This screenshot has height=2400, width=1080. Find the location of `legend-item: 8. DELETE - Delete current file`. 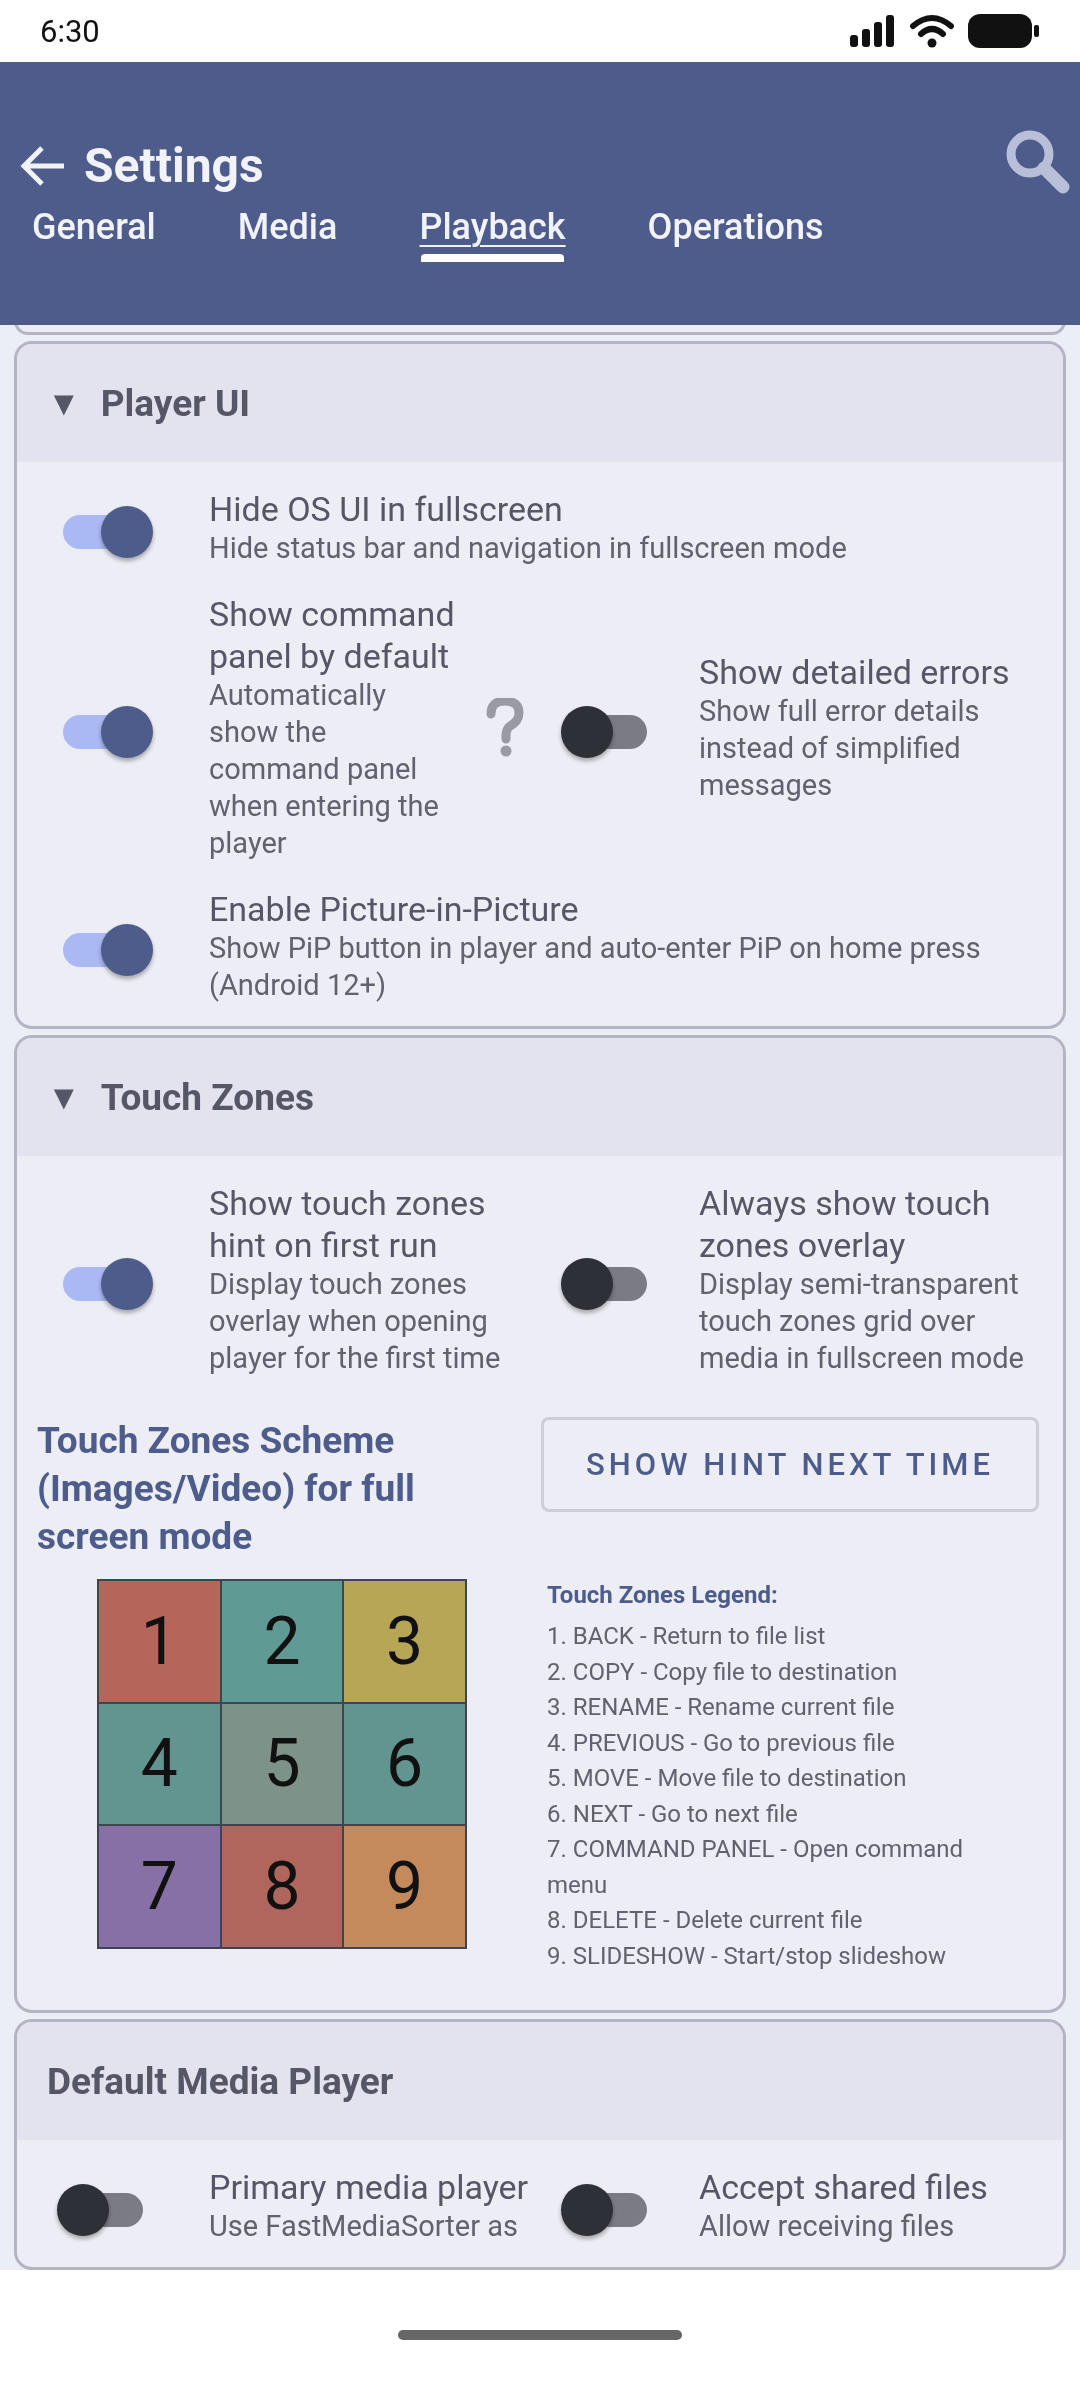

legend-item: 8. DELETE - Delete current file is located at coordinates (705, 1920).